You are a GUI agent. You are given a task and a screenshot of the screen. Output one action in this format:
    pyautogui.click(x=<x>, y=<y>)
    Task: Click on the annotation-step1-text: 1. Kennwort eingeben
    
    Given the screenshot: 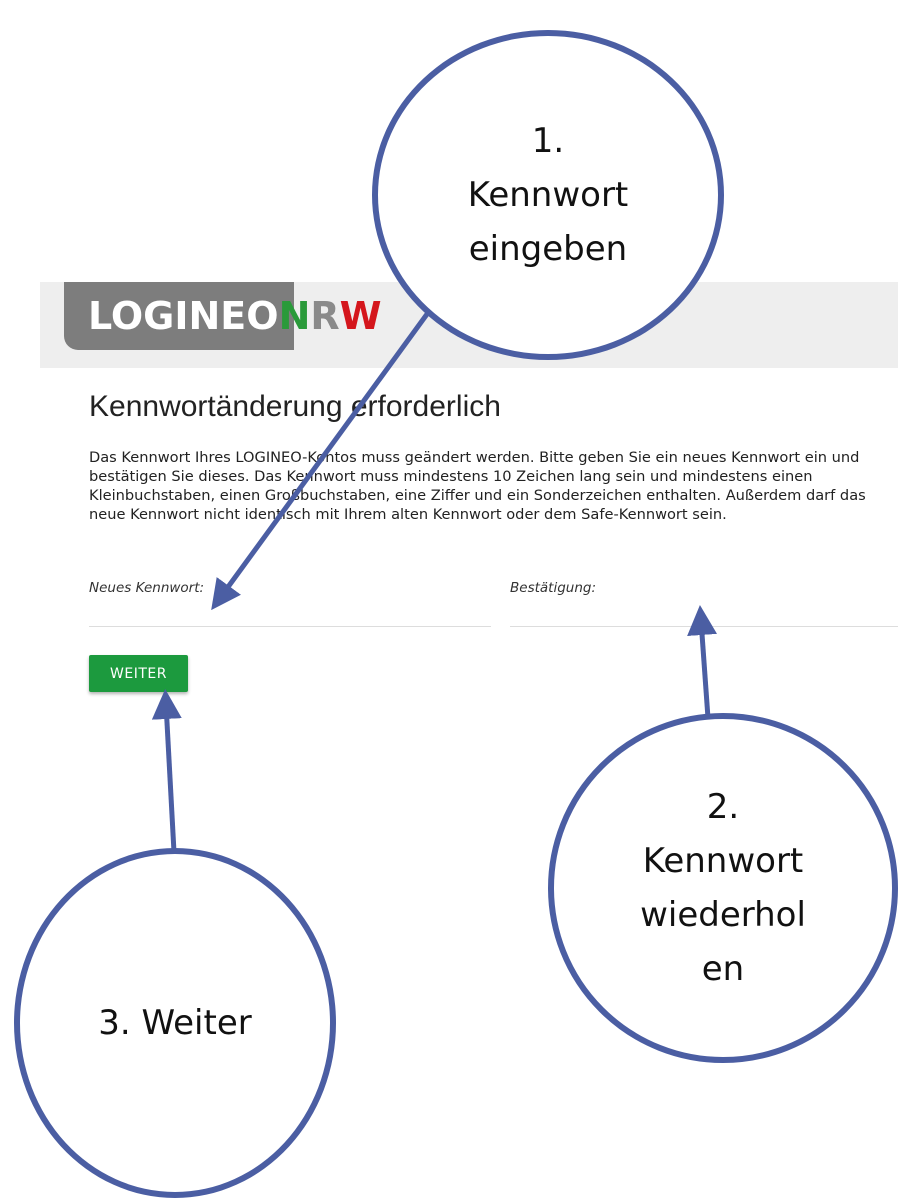 What is the action you would take?
    pyautogui.click(x=548, y=195)
    